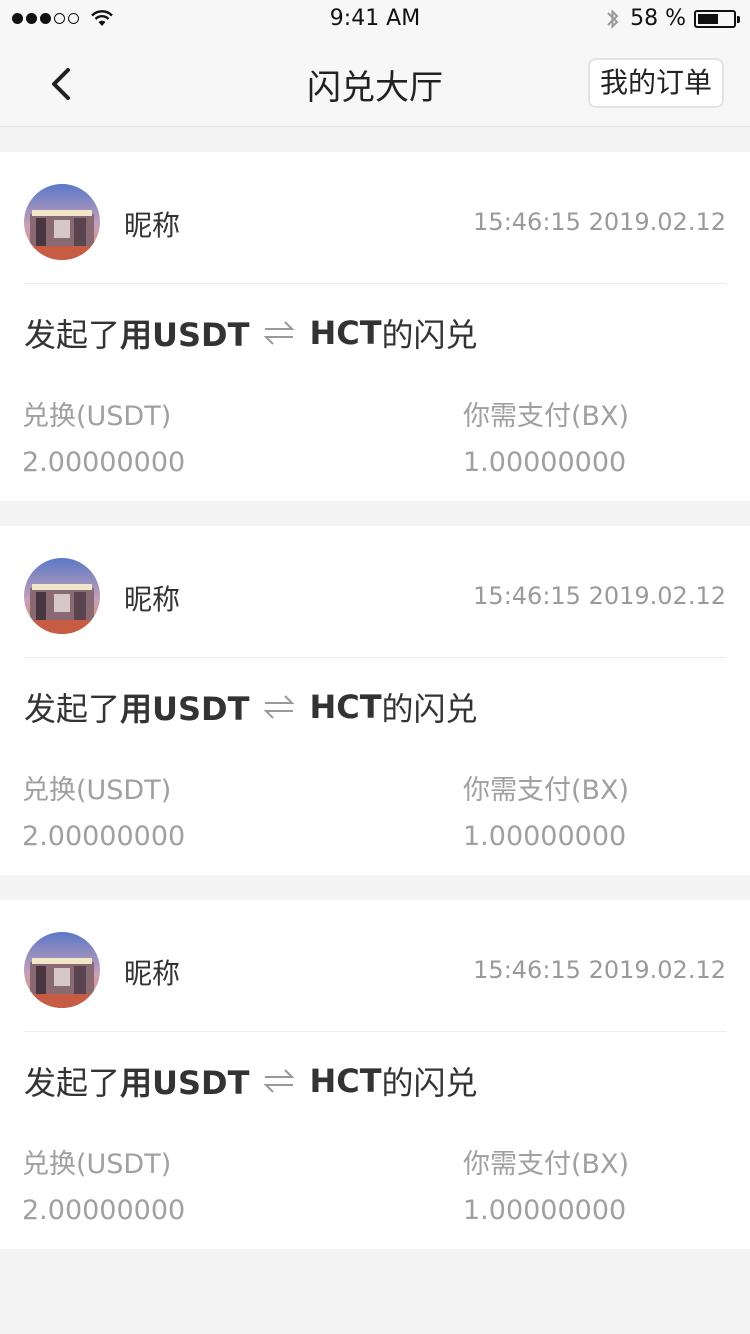 The width and height of the screenshot is (750, 1334). I want to click on status-bar: 9:41 AM 58 %, so click(375, 20).